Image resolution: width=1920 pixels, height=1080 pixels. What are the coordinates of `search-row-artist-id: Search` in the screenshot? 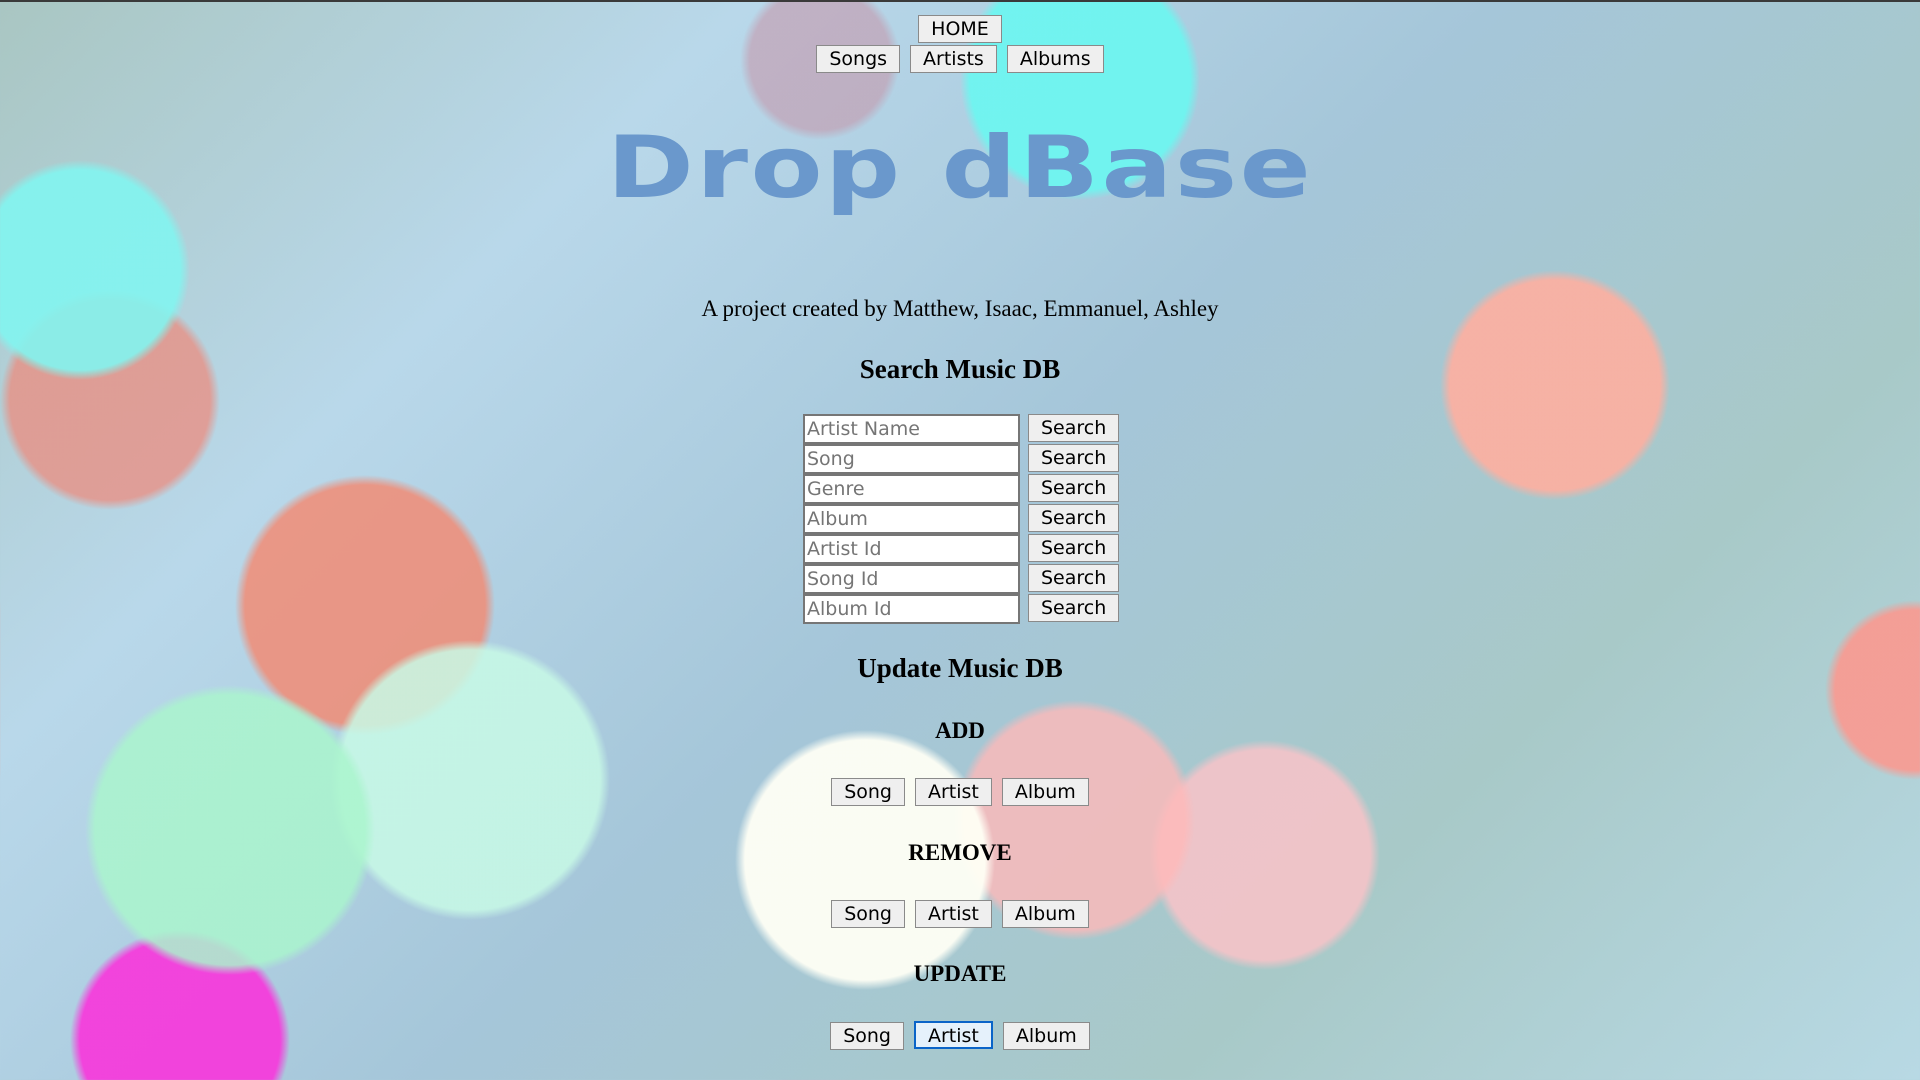 It's located at (963, 549).